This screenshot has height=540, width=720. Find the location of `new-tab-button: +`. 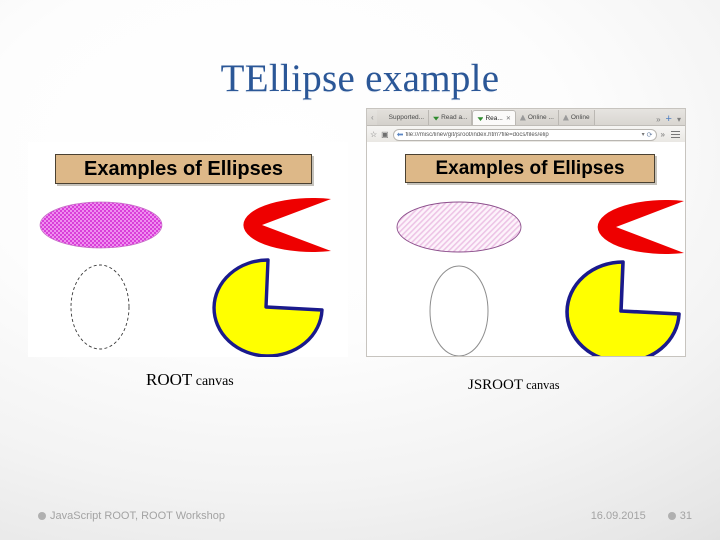

new-tab-button: + is located at coordinates (669, 119).